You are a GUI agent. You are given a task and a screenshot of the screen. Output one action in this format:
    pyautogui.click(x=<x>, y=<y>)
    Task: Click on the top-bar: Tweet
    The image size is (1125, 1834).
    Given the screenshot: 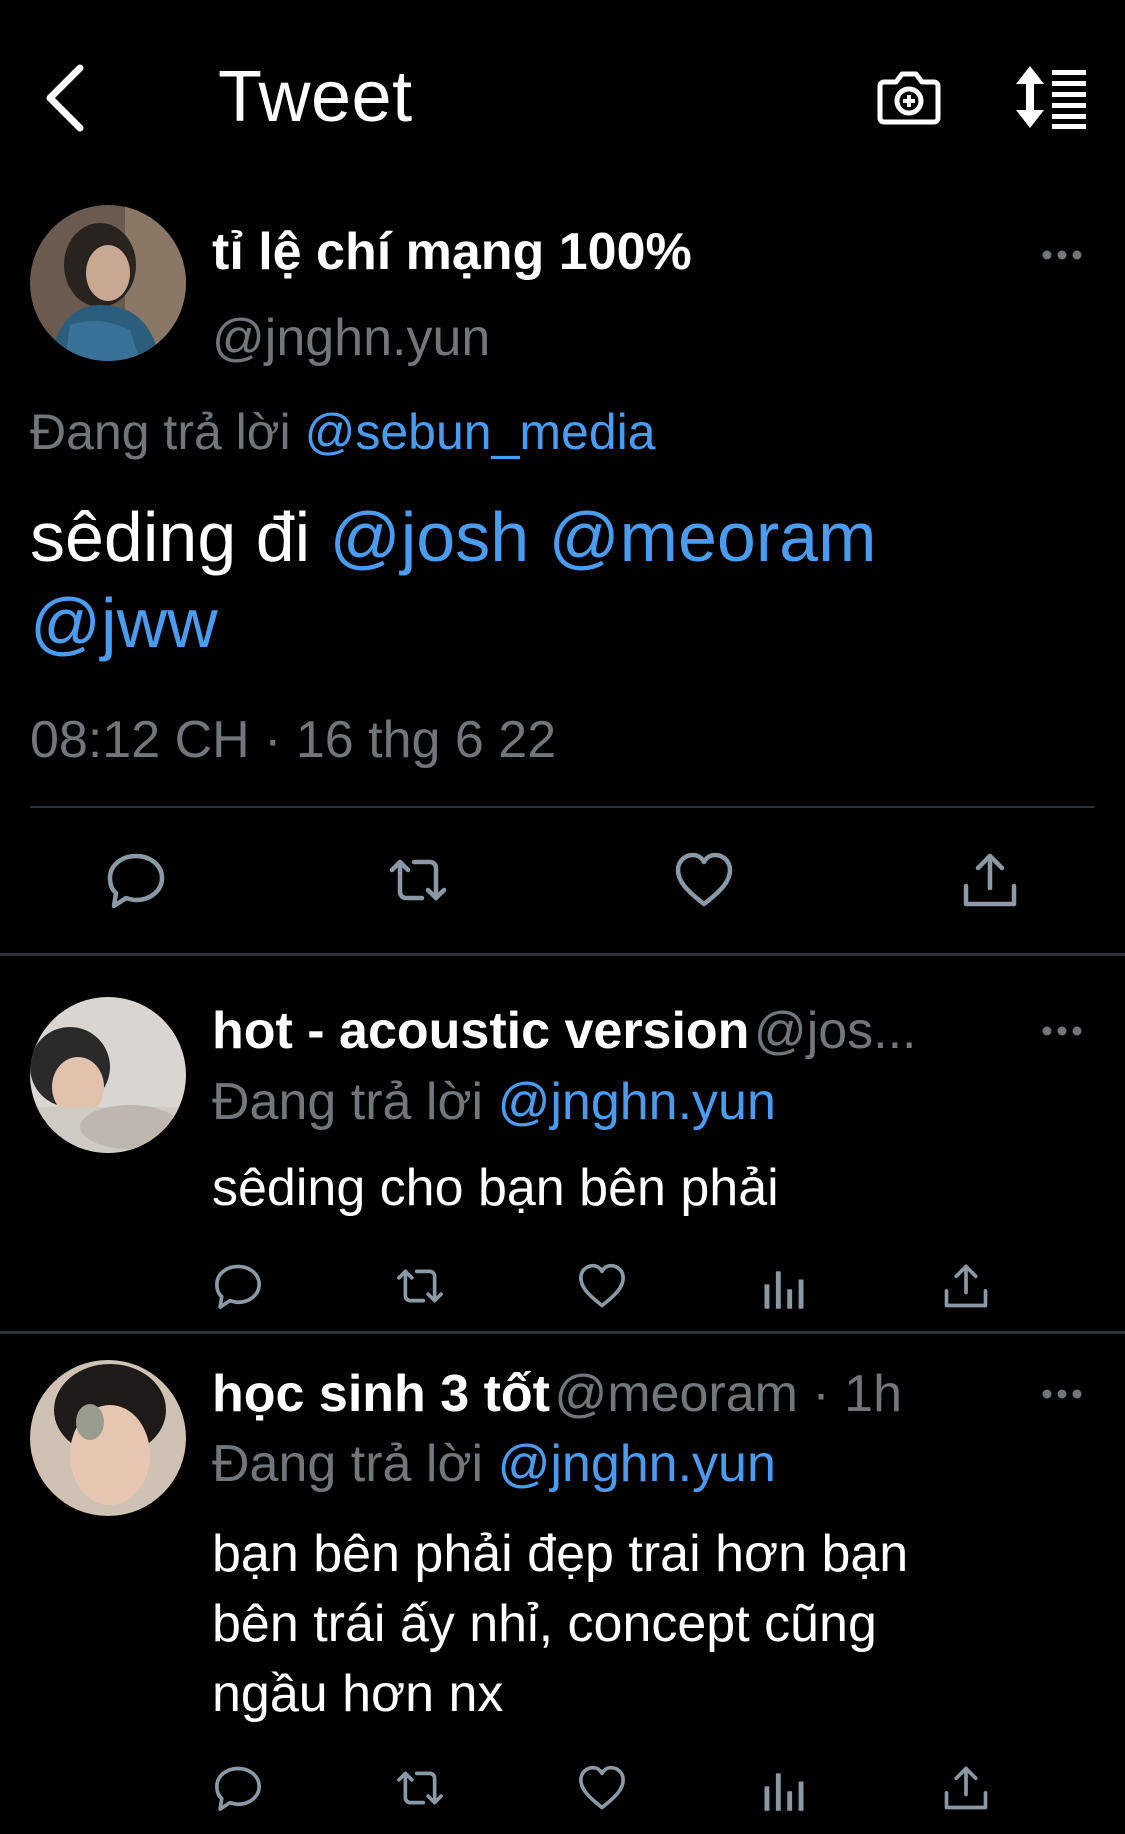 What is the action you would take?
    pyautogui.click(x=562, y=95)
    